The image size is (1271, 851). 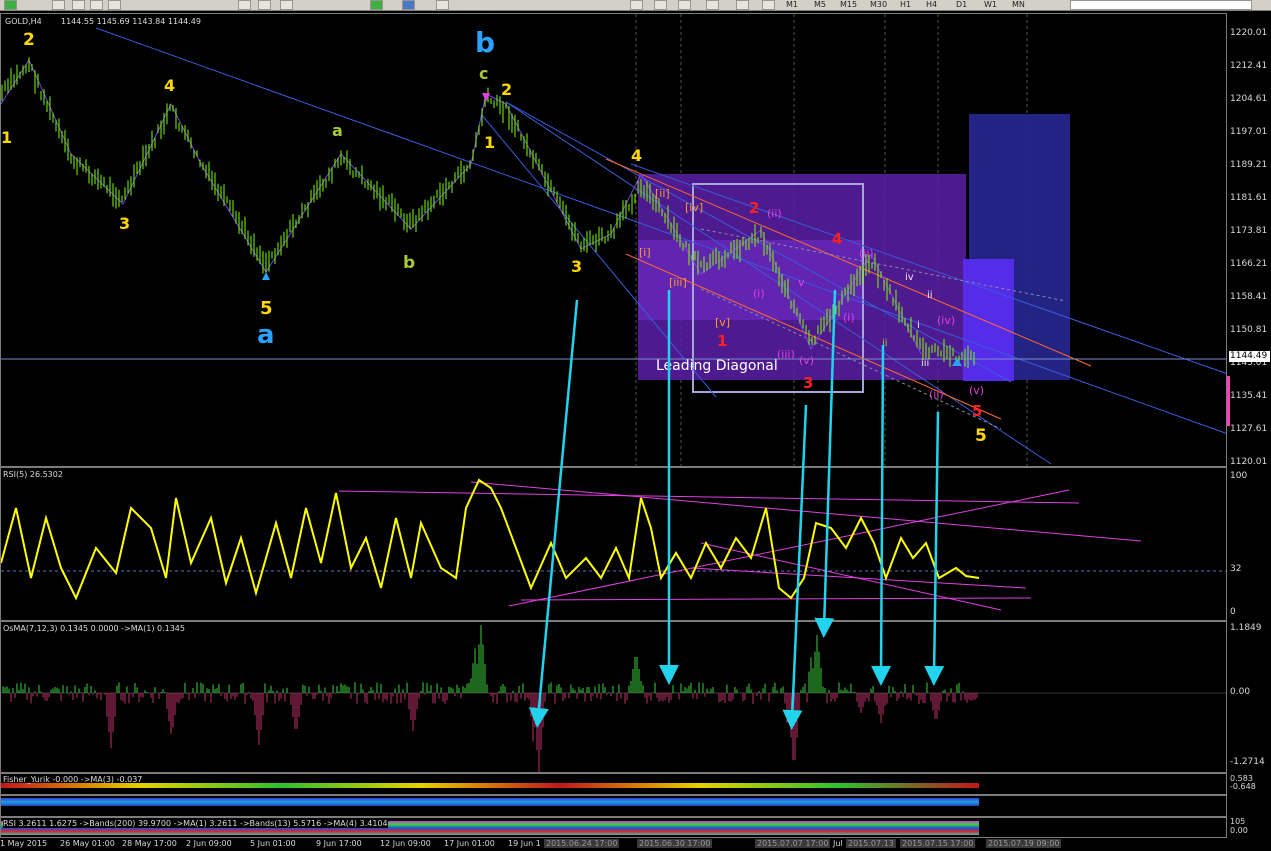 I want to click on price-tick: 1204.61, so click(x=1249, y=99).